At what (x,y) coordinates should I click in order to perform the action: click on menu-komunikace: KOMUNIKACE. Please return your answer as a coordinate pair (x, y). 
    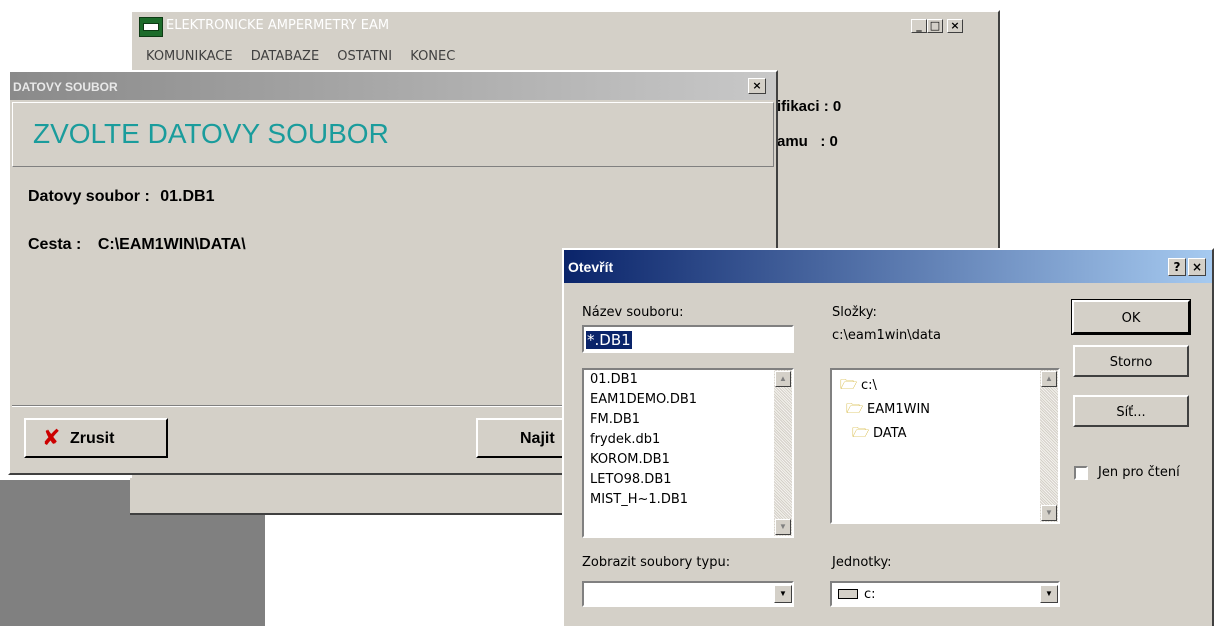
    Looking at the image, I should click on (189, 56).